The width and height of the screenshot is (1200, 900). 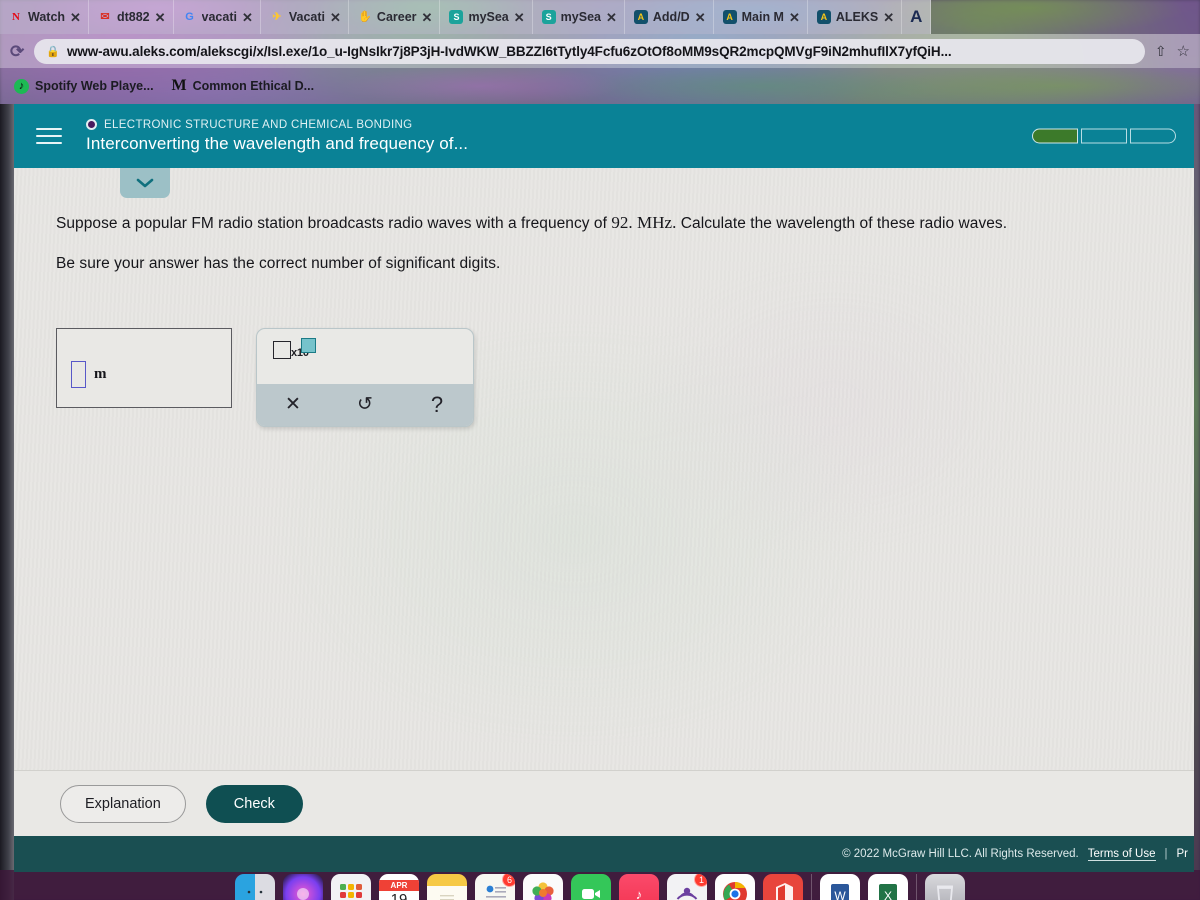 I want to click on browser-tab-7: A Add/D ✕, so click(x=669, y=17).